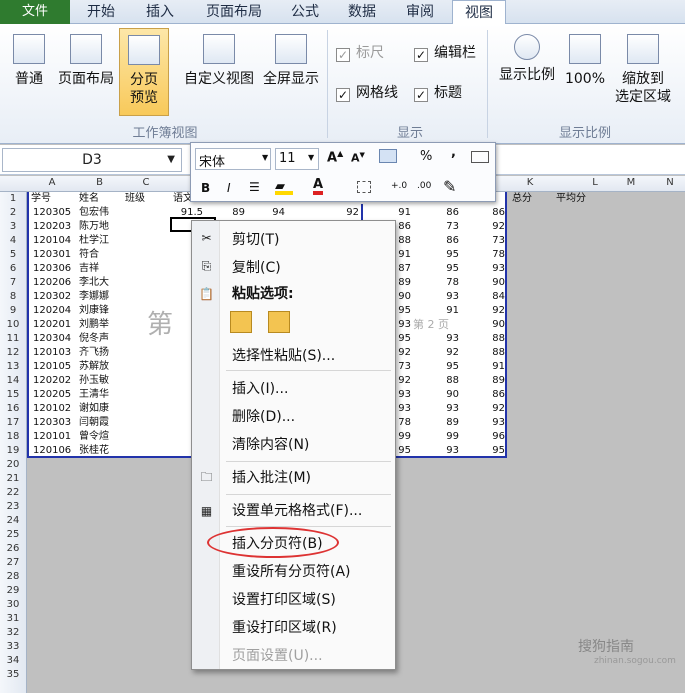 This screenshot has height=693, width=685. I want to click on row-header: 28, so click(13, 577).